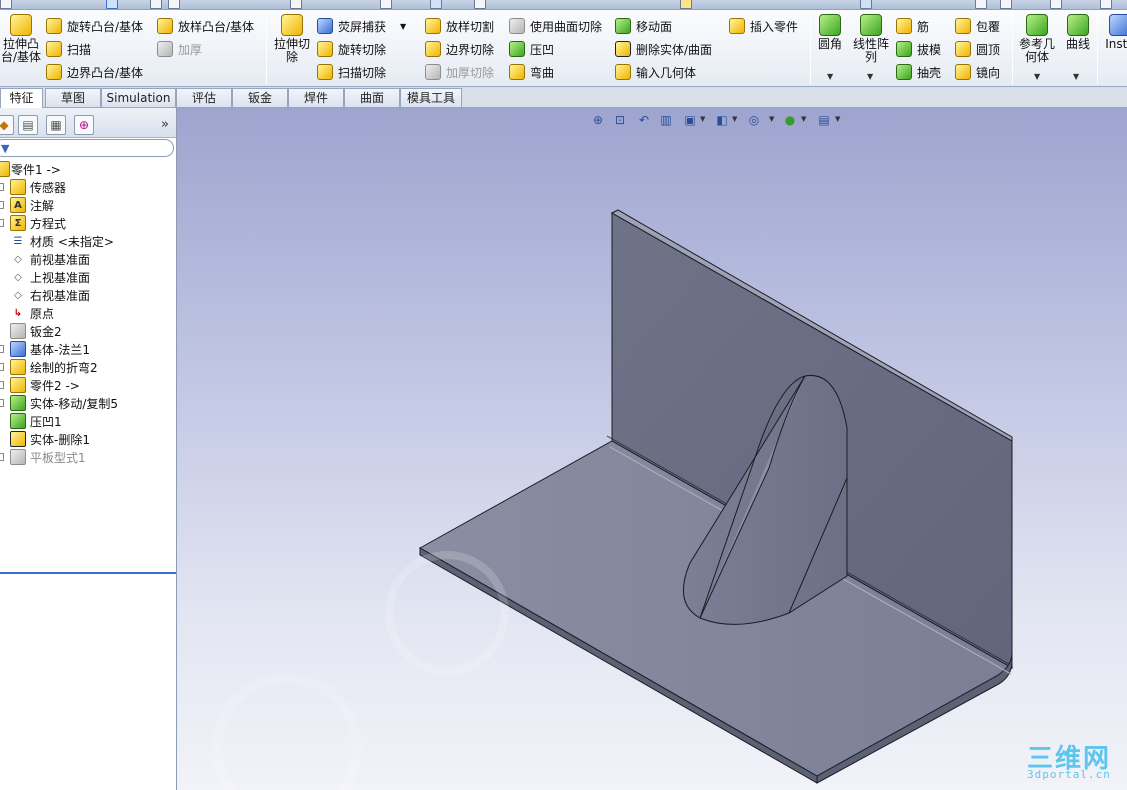 The width and height of the screenshot is (1127, 790). Describe the element at coordinates (84, 125) in the screenshot. I see `dimxpert-tab-icon: ⊕` at that location.